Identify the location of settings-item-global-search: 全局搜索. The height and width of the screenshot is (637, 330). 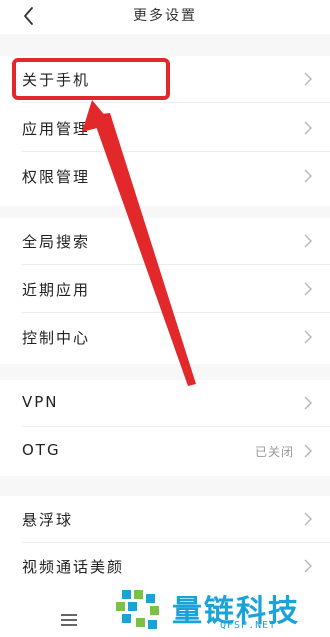
(165, 241).